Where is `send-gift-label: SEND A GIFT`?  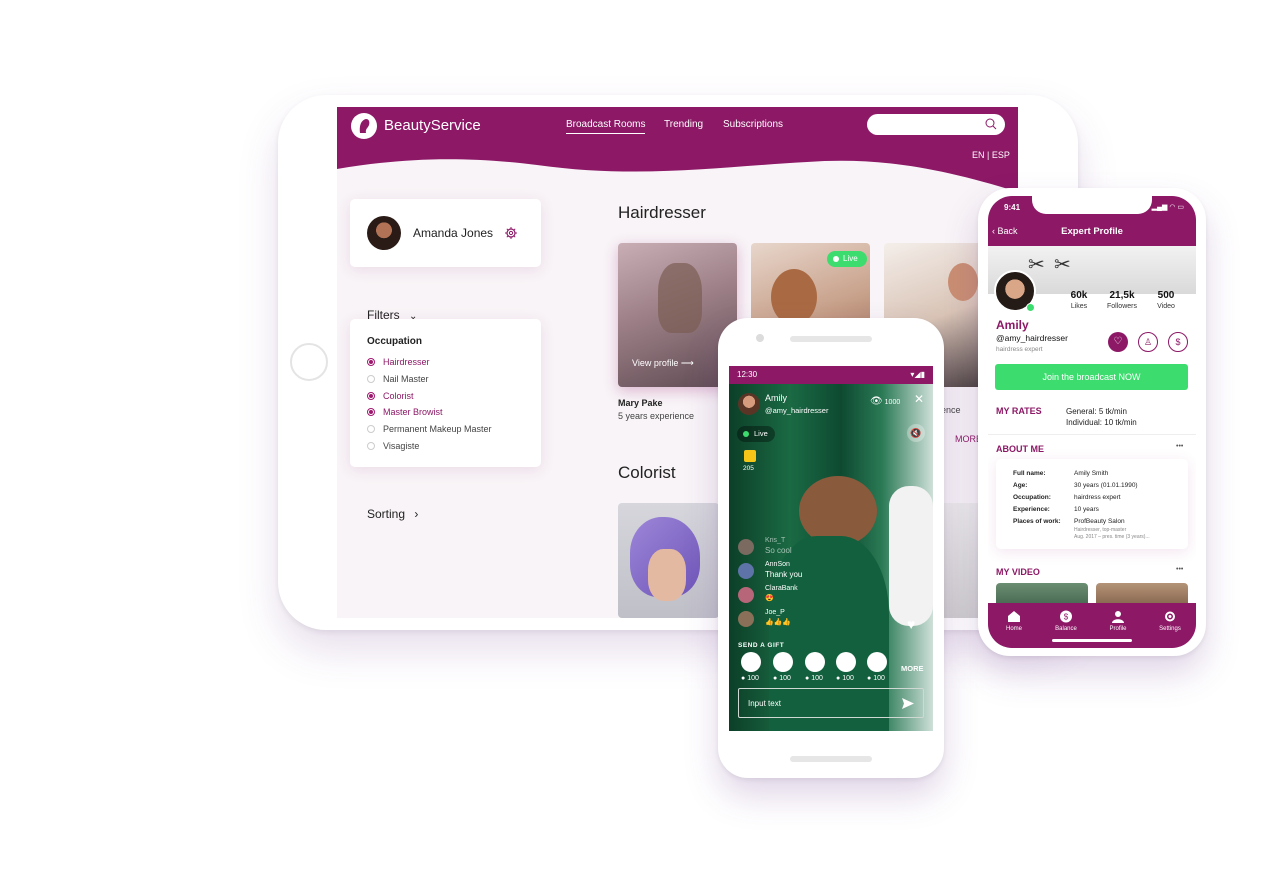 send-gift-label: SEND A GIFT is located at coordinates (761, 645).